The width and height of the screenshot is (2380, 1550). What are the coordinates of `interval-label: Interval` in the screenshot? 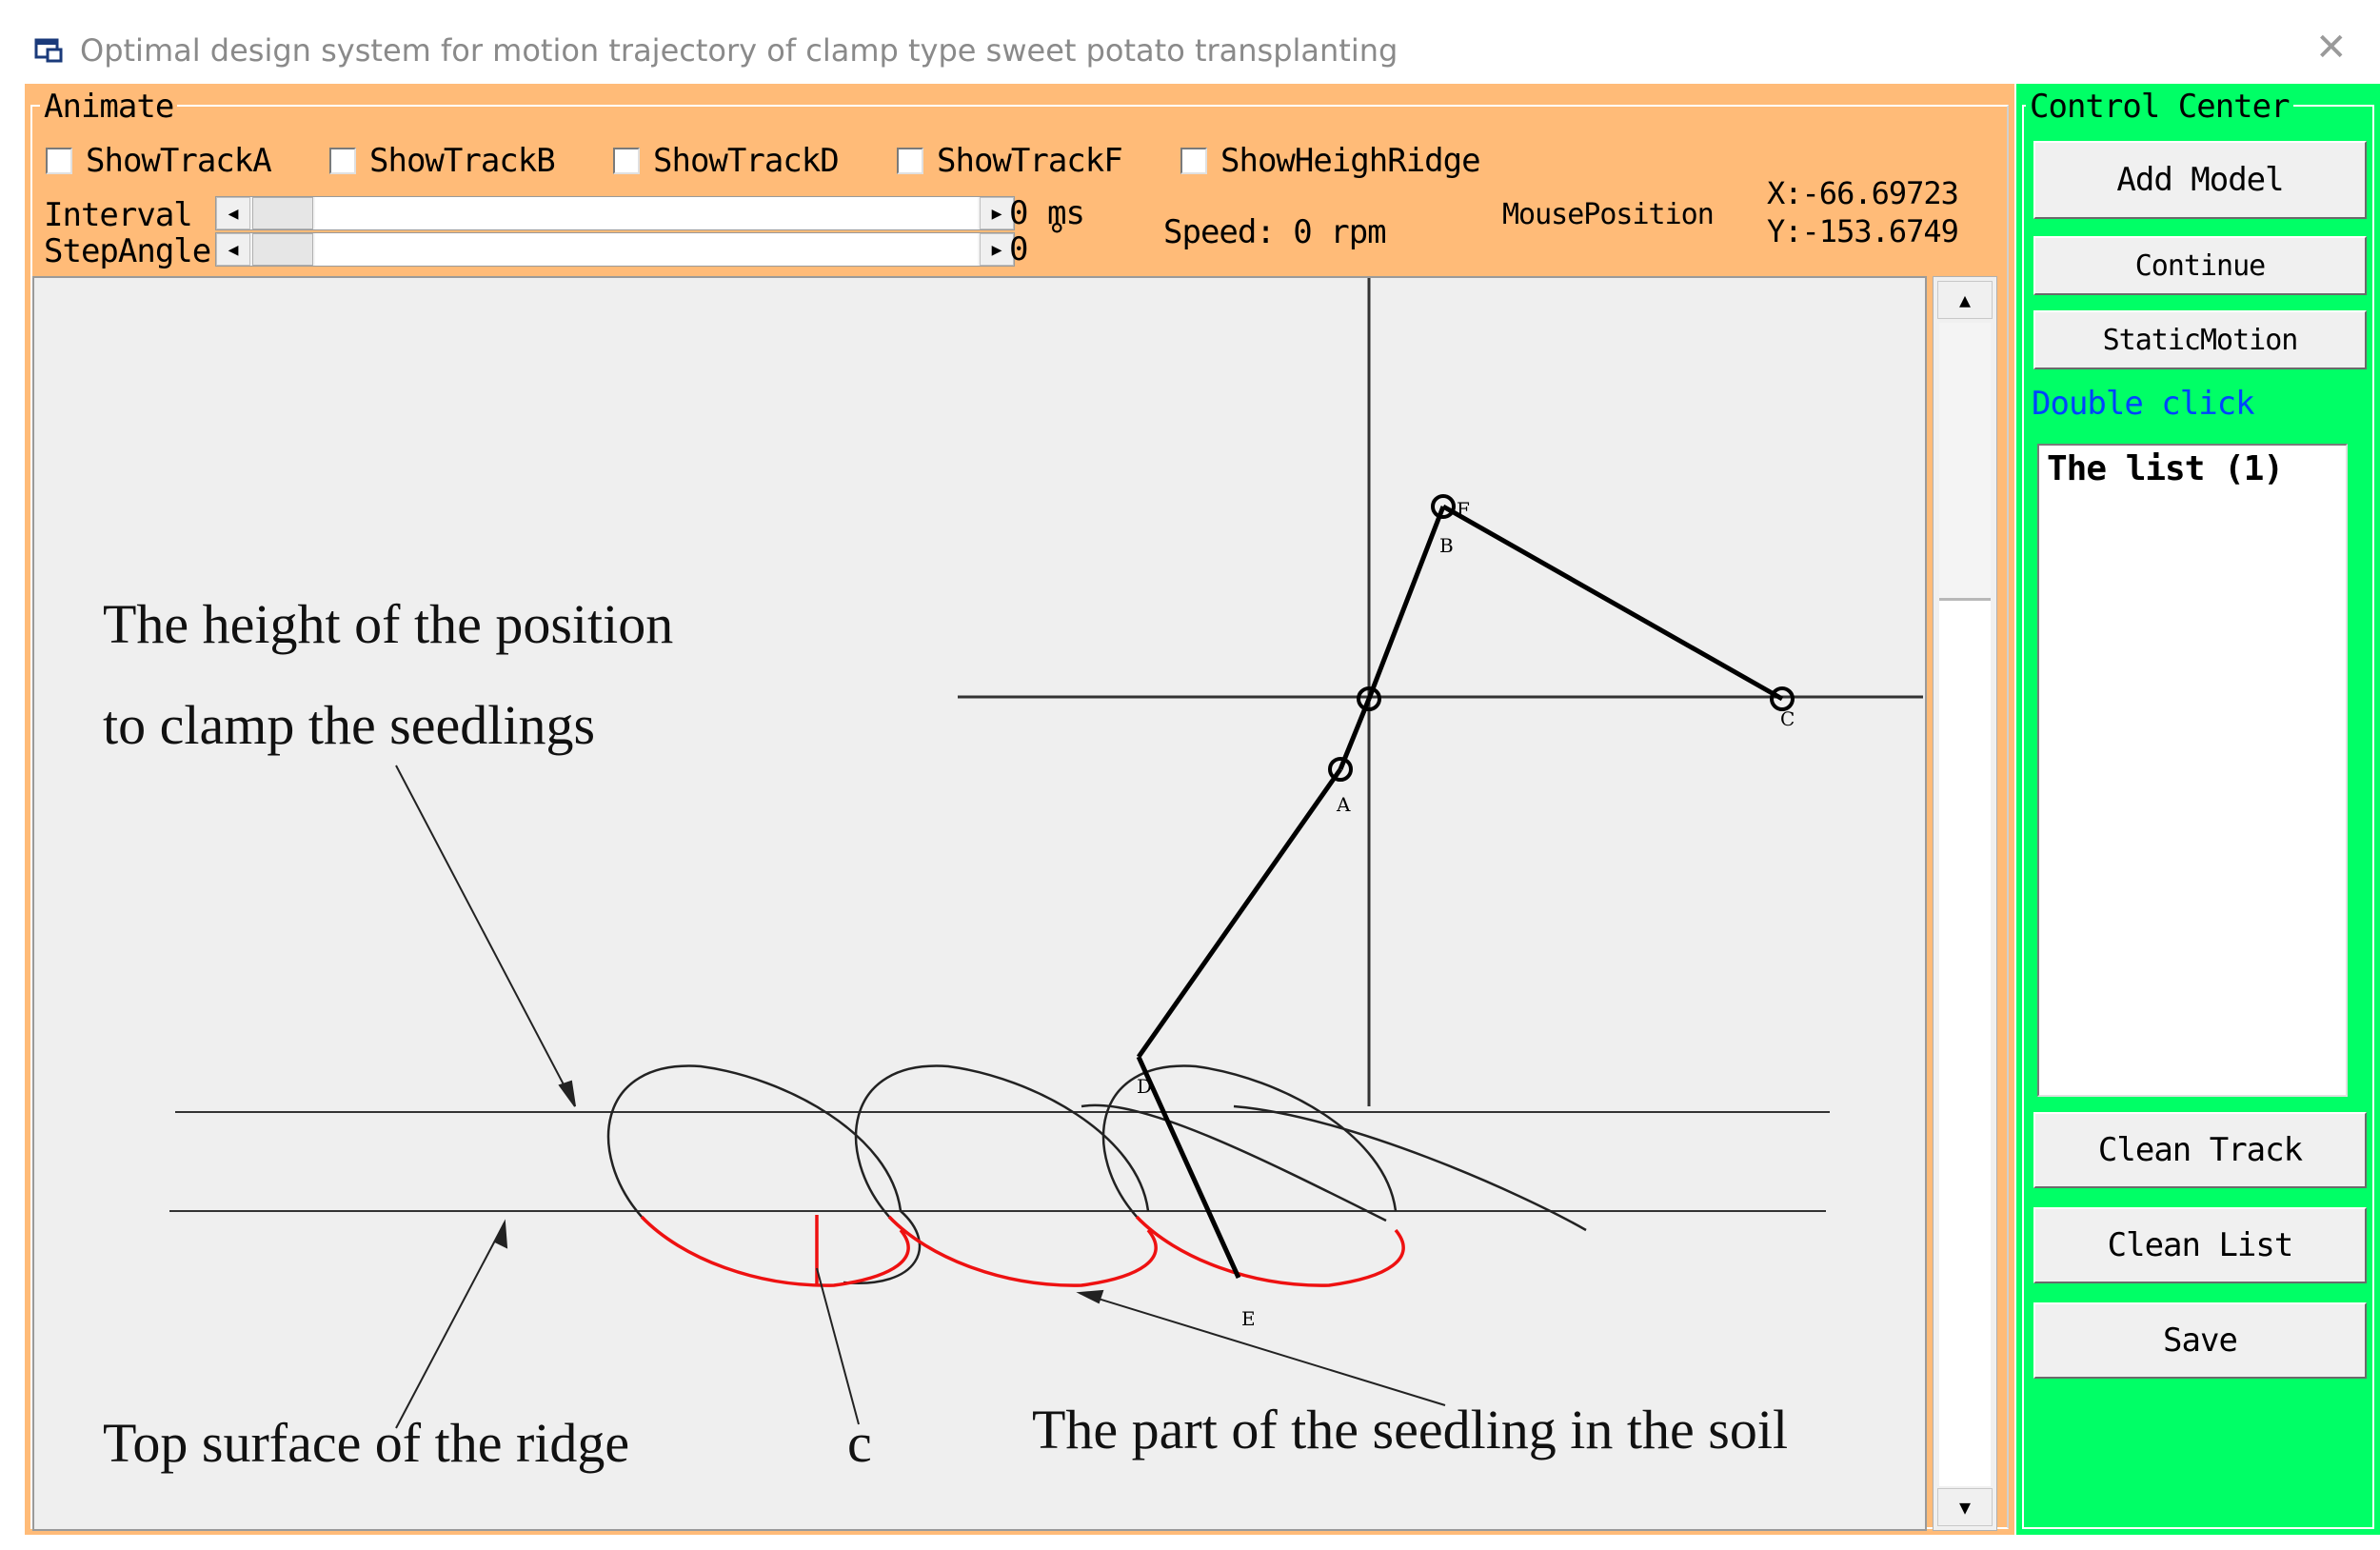 It's located at (118, 215).